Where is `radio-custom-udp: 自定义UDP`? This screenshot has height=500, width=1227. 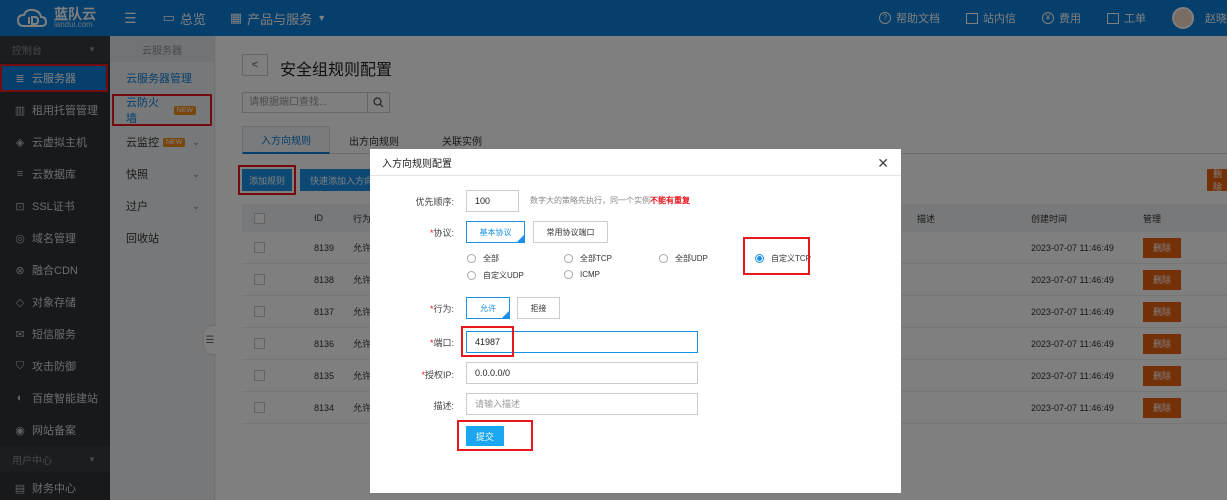
radio-custom-udp: 自定义UDP is located at coordinates (495, 275).